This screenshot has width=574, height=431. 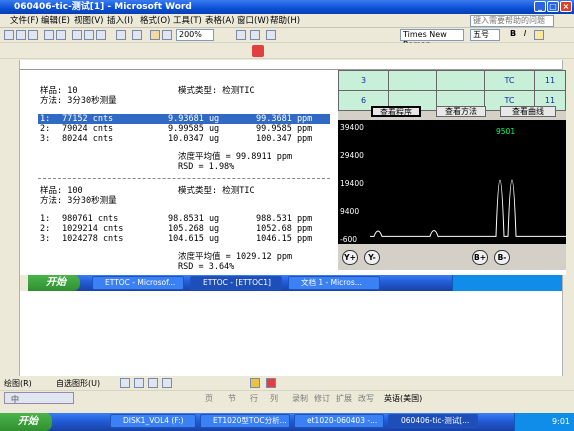 I want to click on s2-row3-ug: 104.615 ug, so click(x=194, y=239).